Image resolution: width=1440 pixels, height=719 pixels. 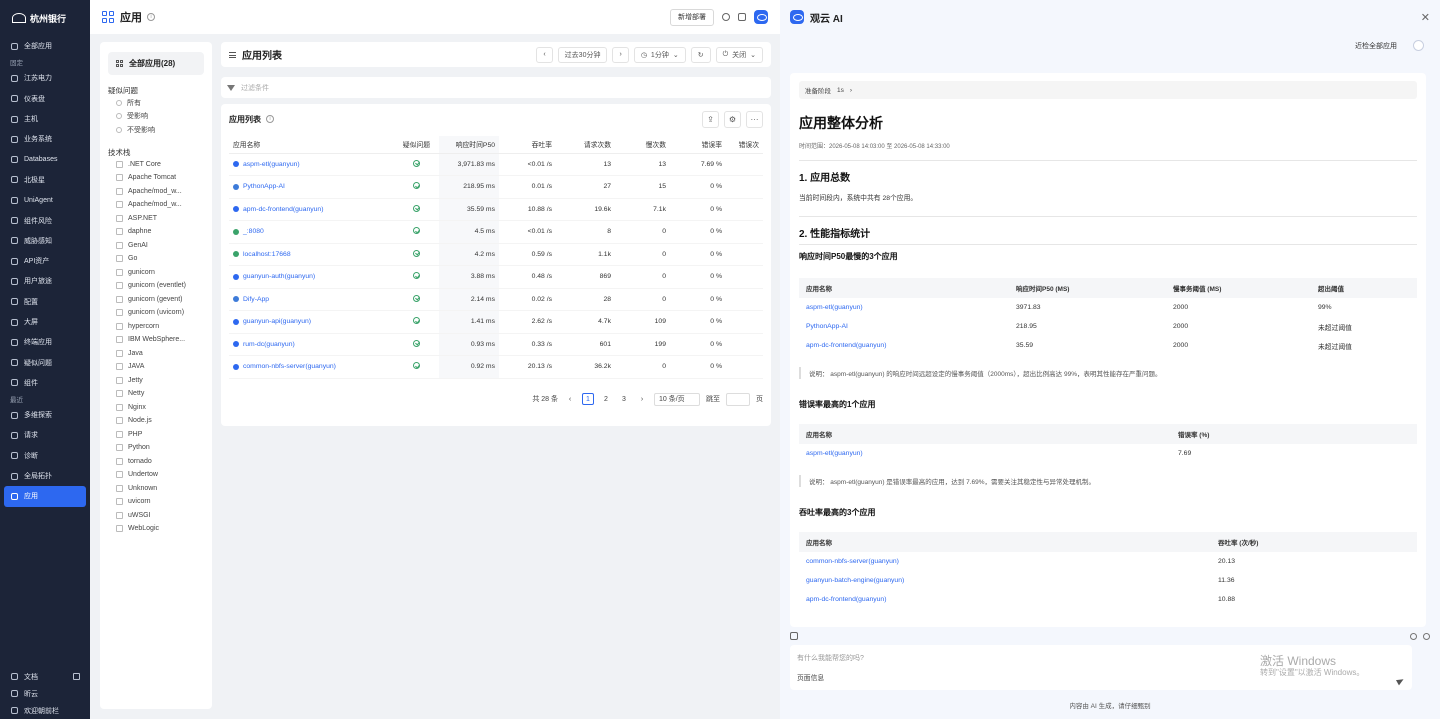 I want to click on refresh-button: ↻, so click(x=700, y=54).